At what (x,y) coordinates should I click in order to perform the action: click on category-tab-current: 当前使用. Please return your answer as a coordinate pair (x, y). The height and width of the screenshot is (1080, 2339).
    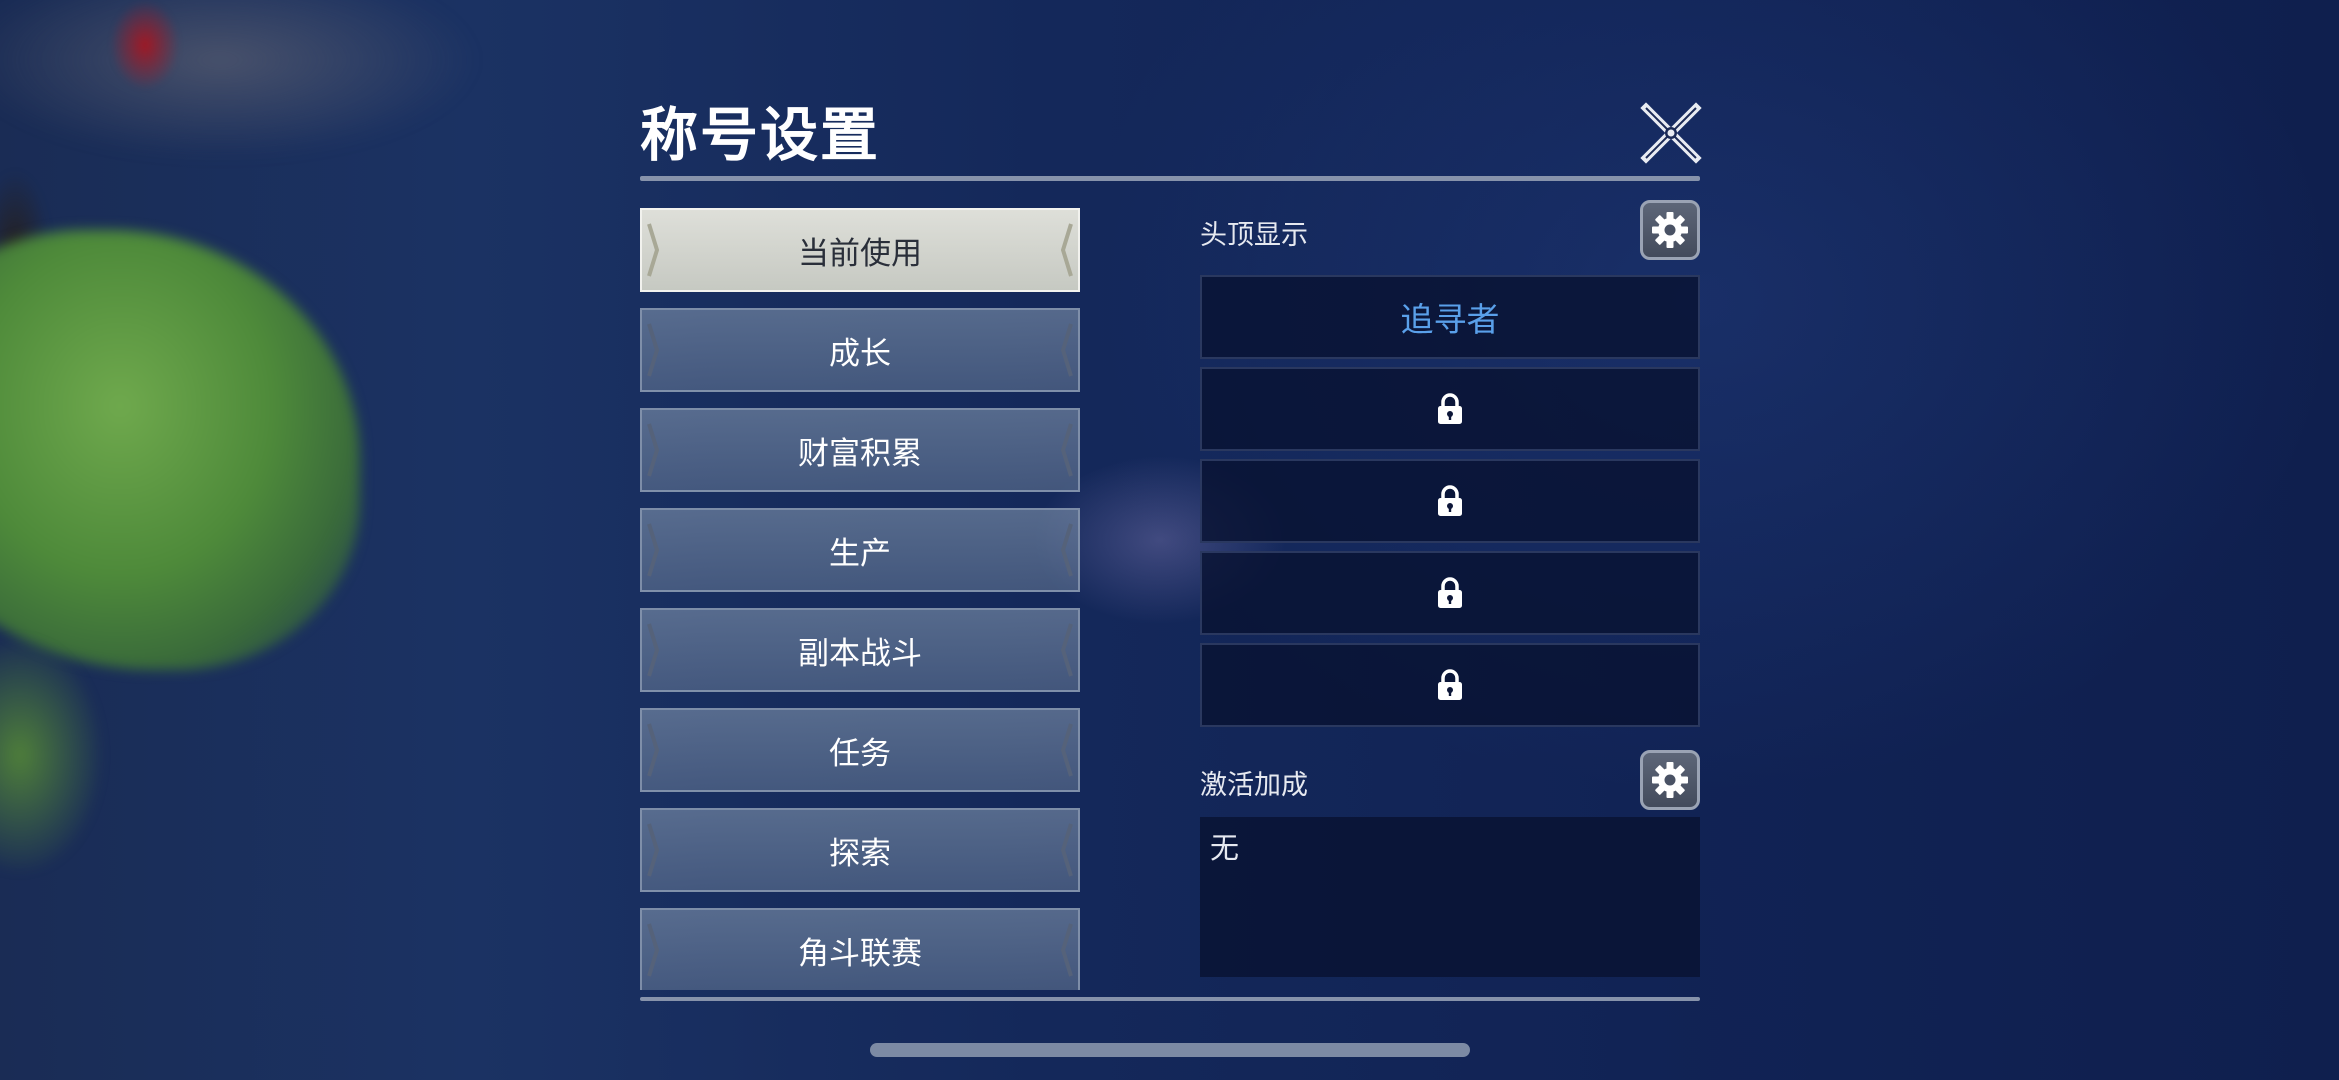
    Looking at the image, I should click on (860, 250).